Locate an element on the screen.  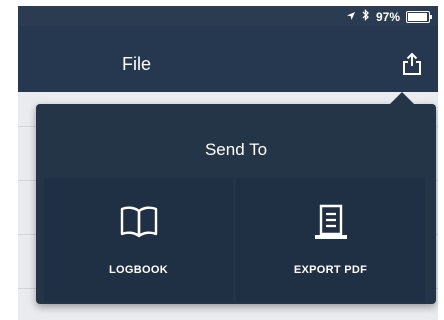
book-icon is located at coordinates (139, 222).